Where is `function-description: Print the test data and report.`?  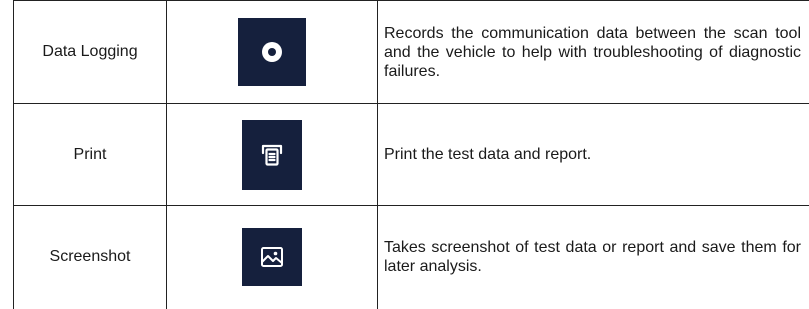 function-description: Print the test data and report. is located at coordinates (488, 154).